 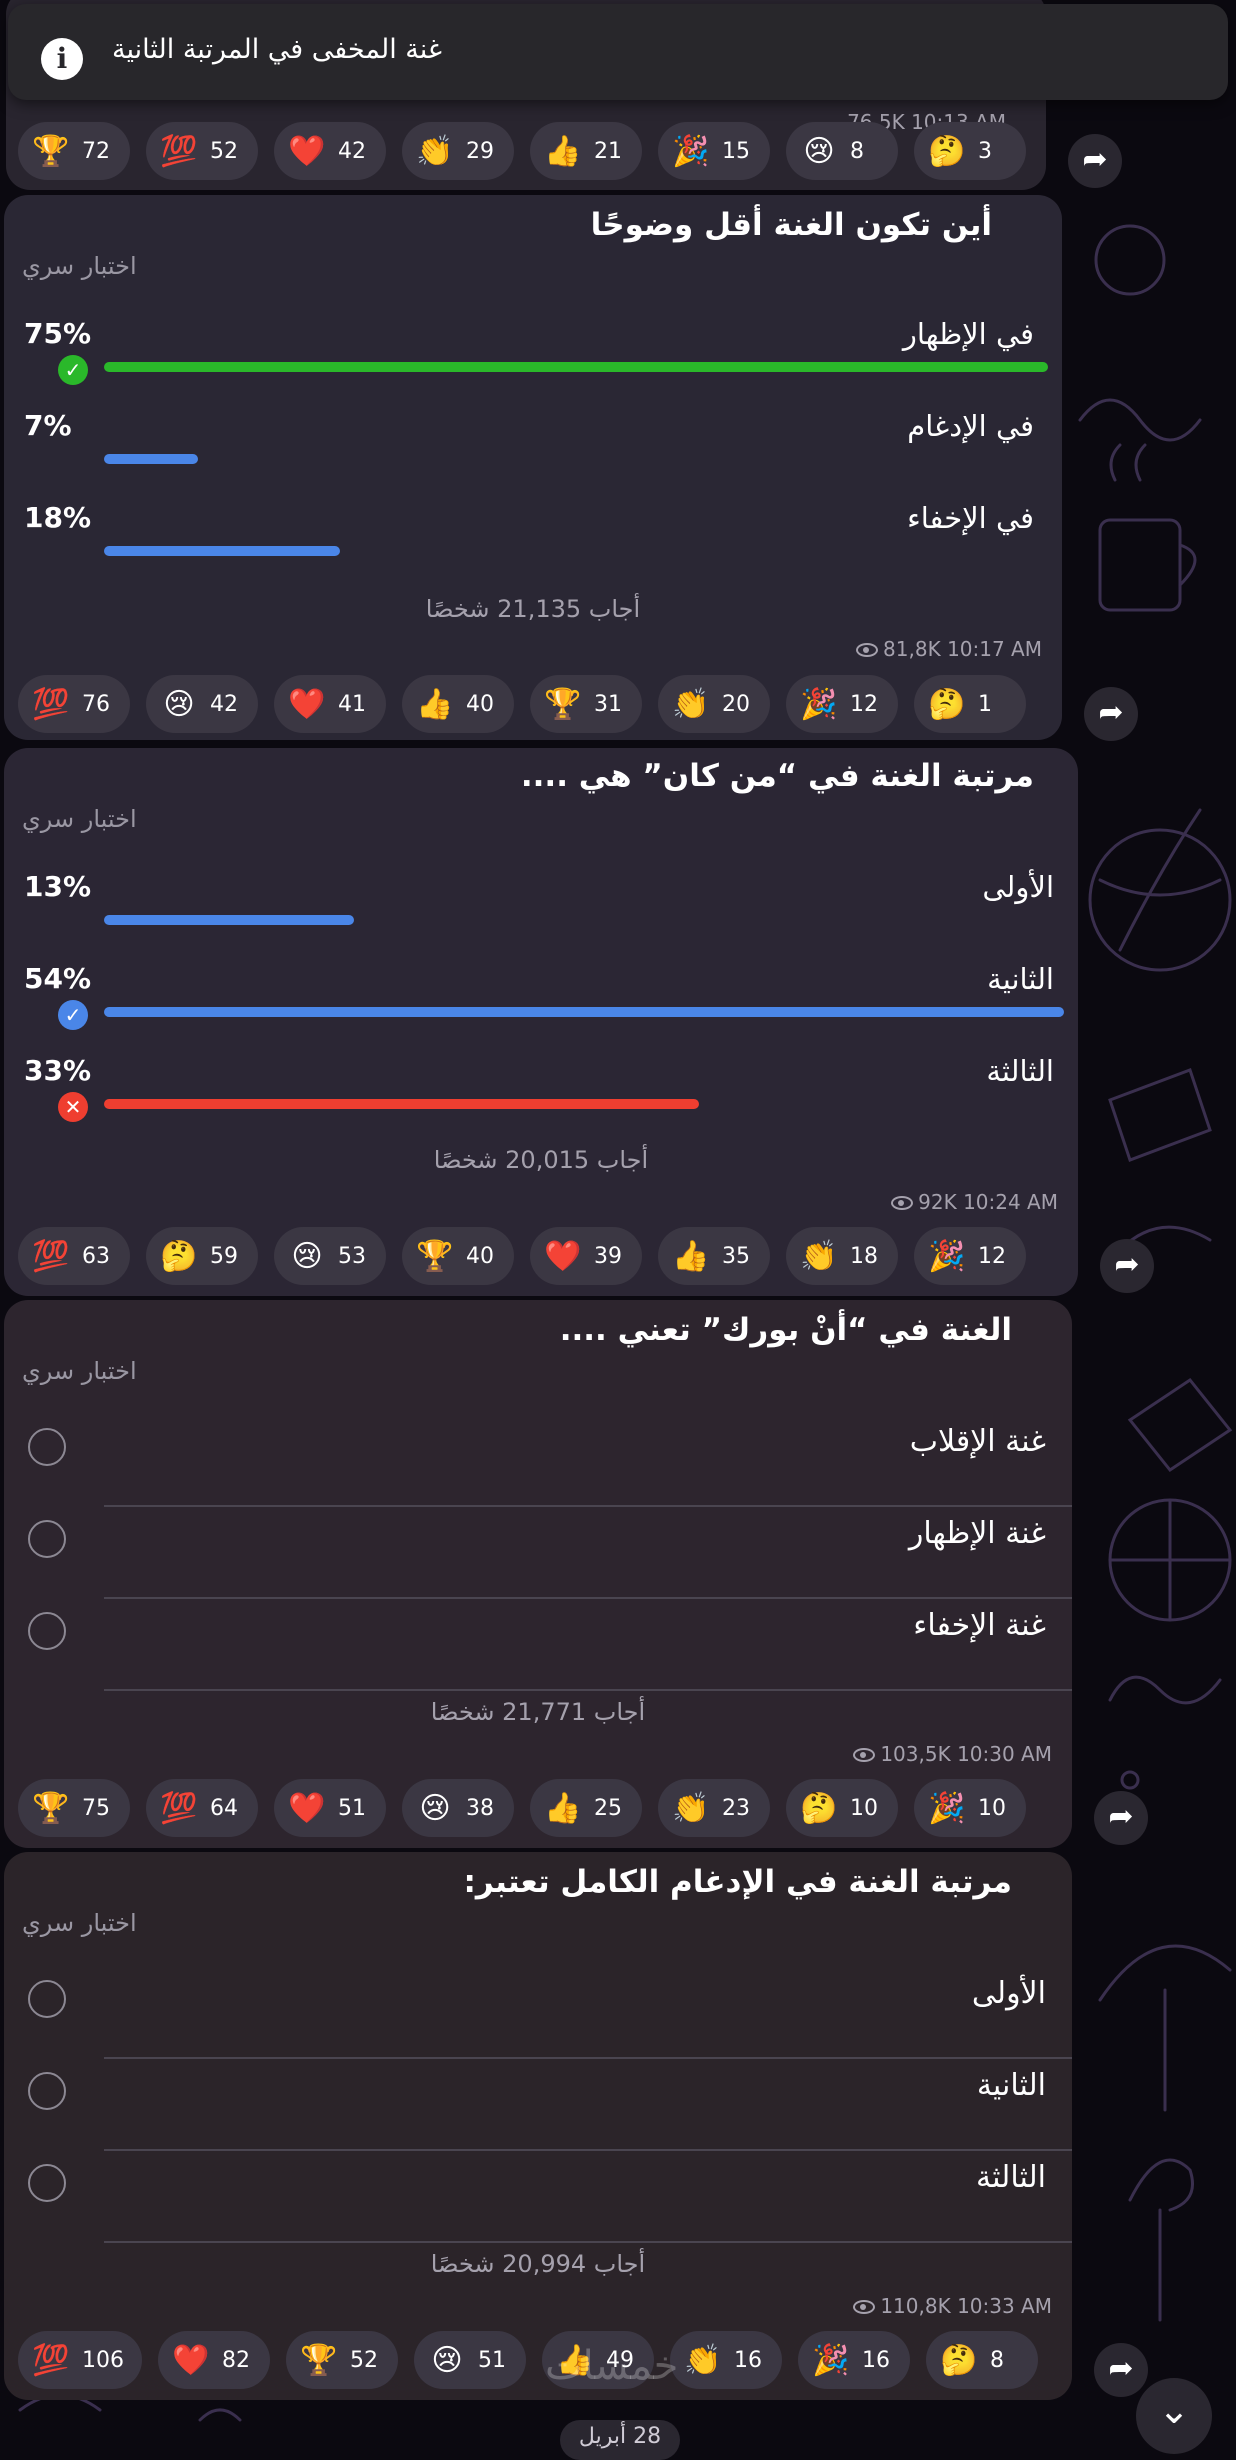 What do you see at coordinates (1008, 1993) in the screenshot?
I see `option-text: الأولى` at bounding box center [1008, 1993].